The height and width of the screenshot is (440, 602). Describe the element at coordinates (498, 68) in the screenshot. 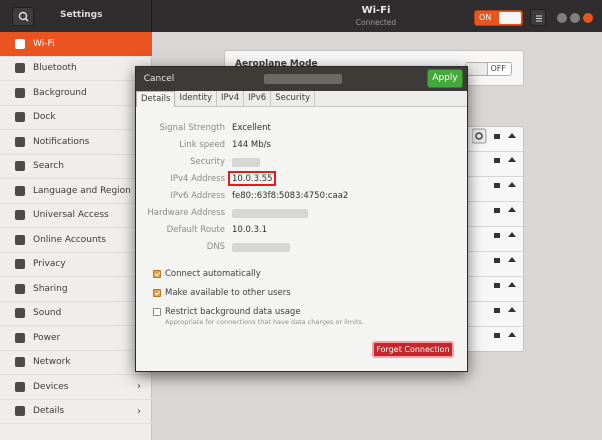

I see `aeroplane-toggle-label: OFF` at that location.